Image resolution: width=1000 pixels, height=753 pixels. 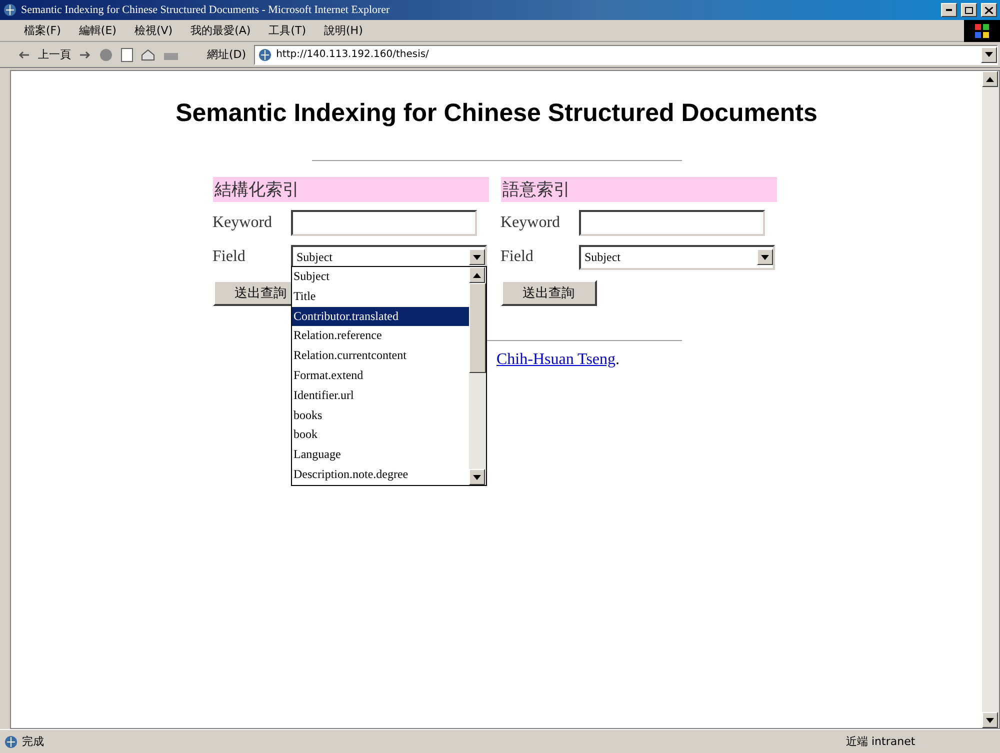 What do you see at coordinates (380, 336) in the screenshot?
I see `dropdown-option: Relation.reference` at bounding box center [380, 336].